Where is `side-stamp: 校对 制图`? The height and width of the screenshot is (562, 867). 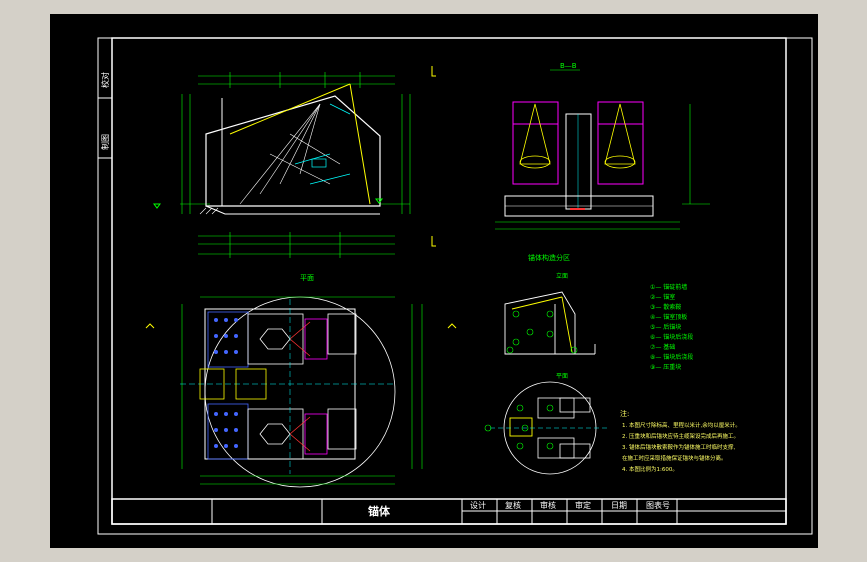
side-stamp: 校对 制图 is located at coordinates (105, 98).